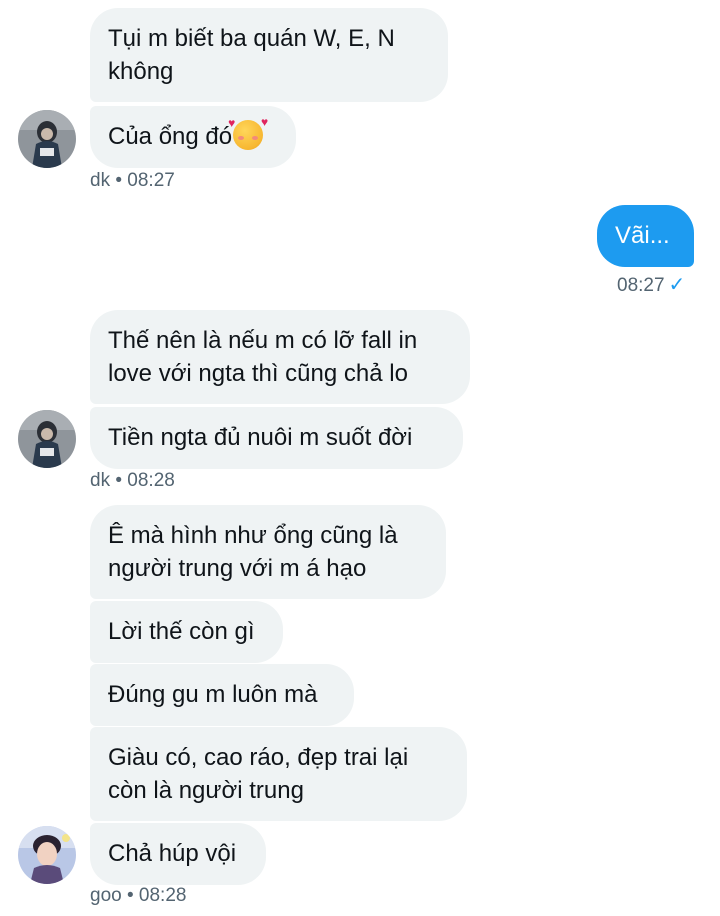 The width and height of the screenshot is (720, 916). Describe the element at coordinates (251, 55) in the screenshot. I see `message-text: Tụi m biết ba quán W, E, N không` at that location.